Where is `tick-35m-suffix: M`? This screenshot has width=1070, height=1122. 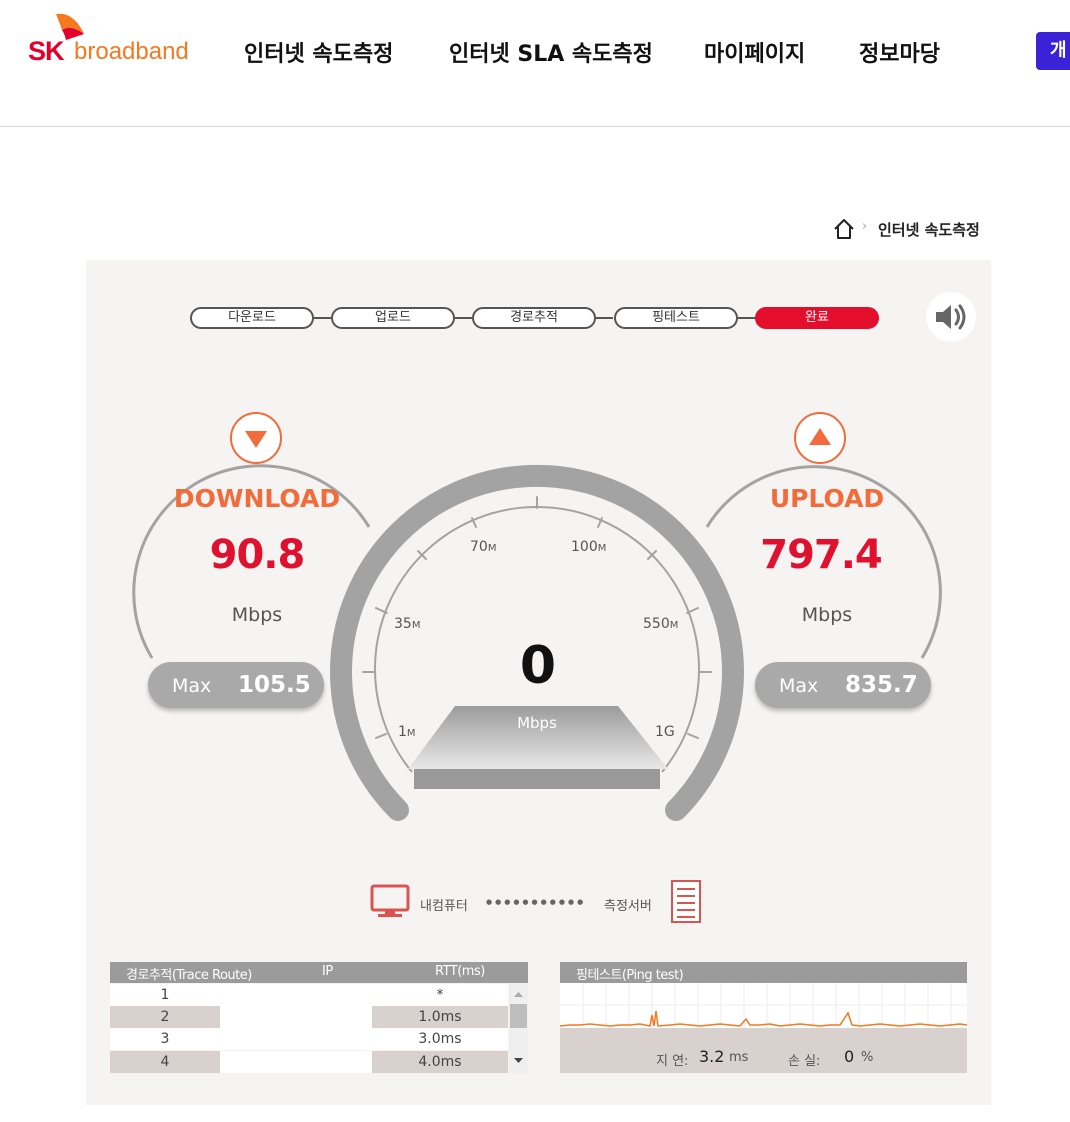 tick-35m-suffix: M is located at coordinates (416, 625).